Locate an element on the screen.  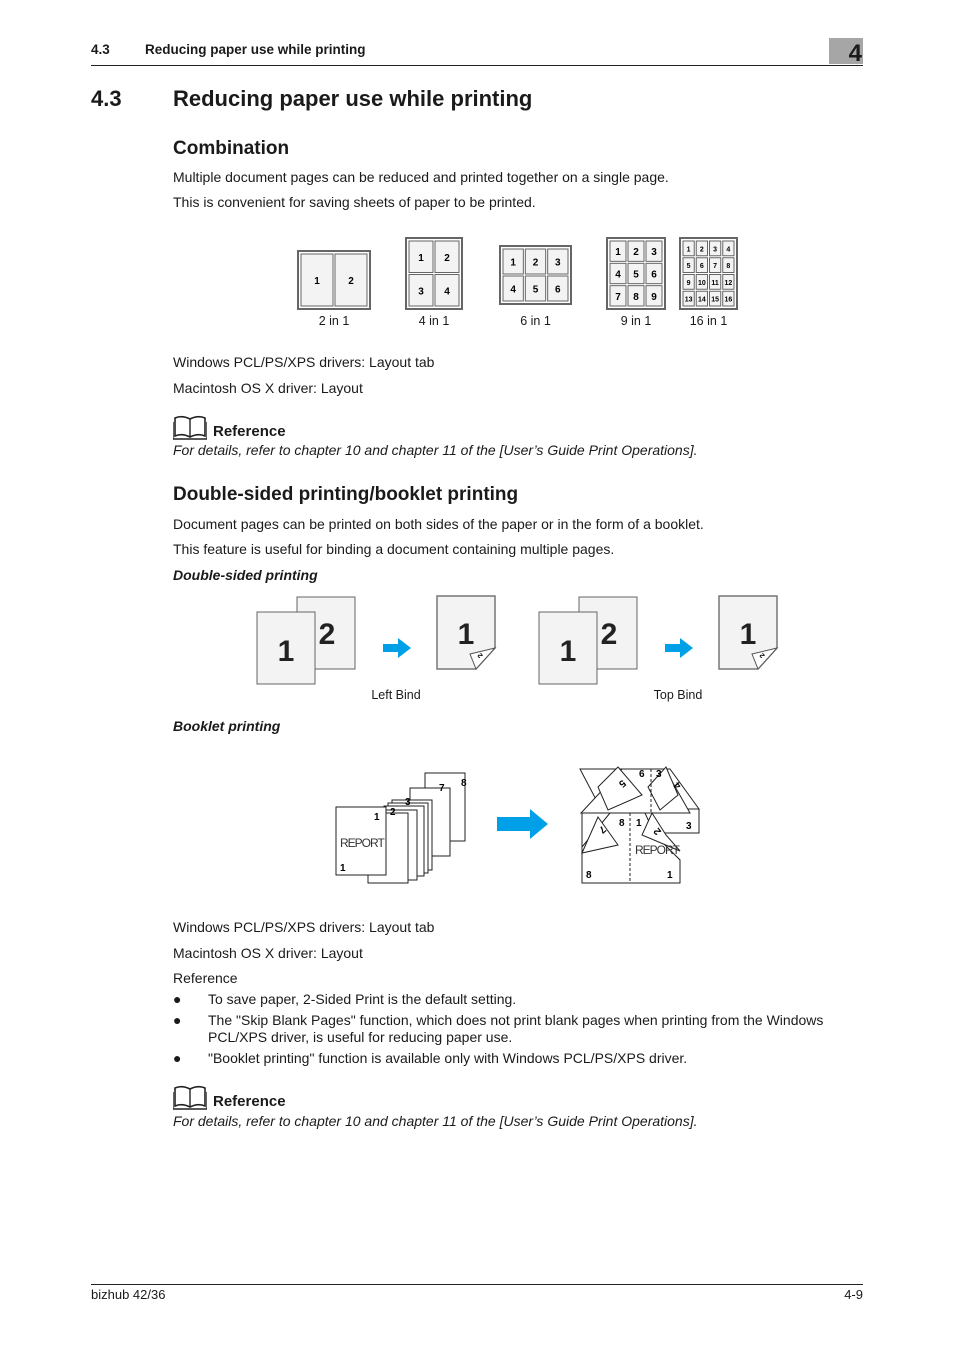
layout-4-figure: 1 2 3 4 5 6 7 8 9 is located at coordinates (636, 273).